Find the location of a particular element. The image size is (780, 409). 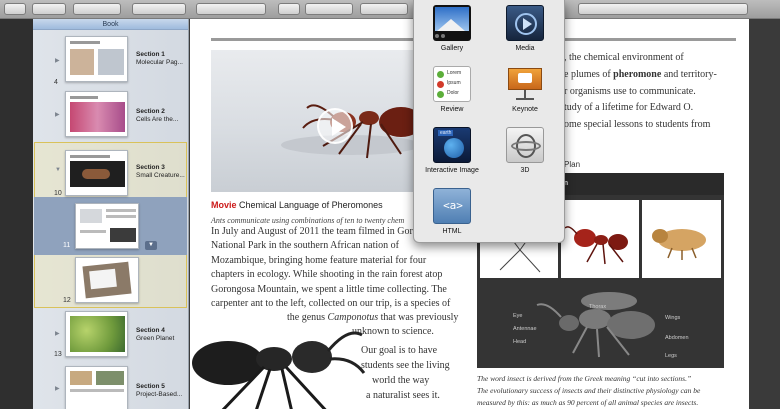

section-subtitle: Green Planet is located at coordinates (155, 338).